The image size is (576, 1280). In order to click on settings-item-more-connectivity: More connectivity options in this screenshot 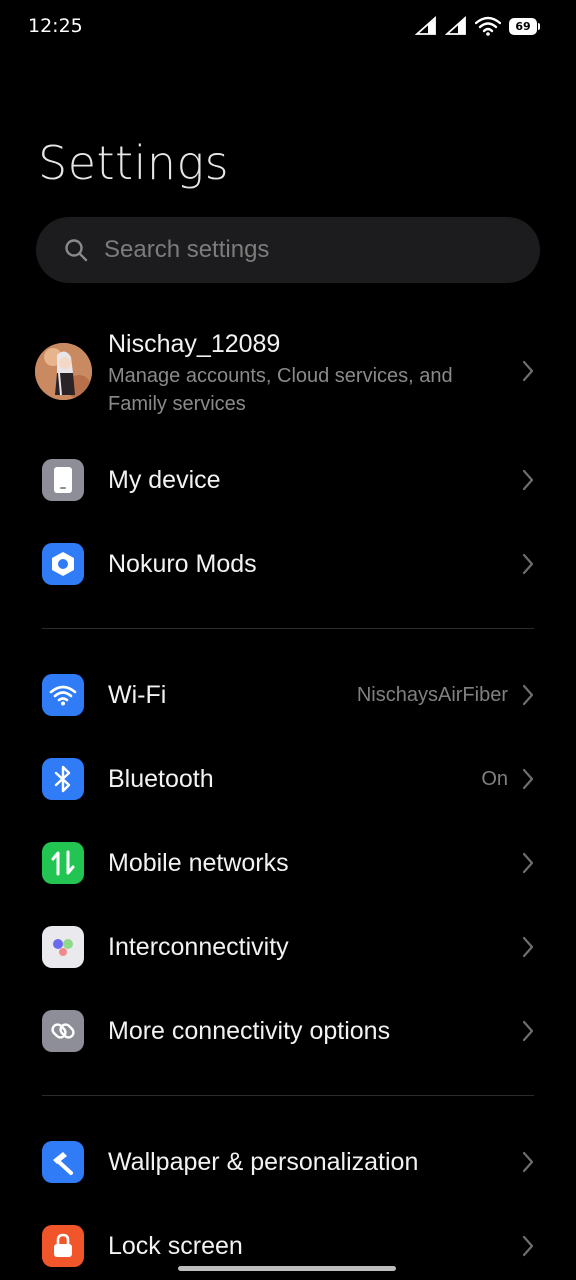, I will do `click(288, 1031)`.